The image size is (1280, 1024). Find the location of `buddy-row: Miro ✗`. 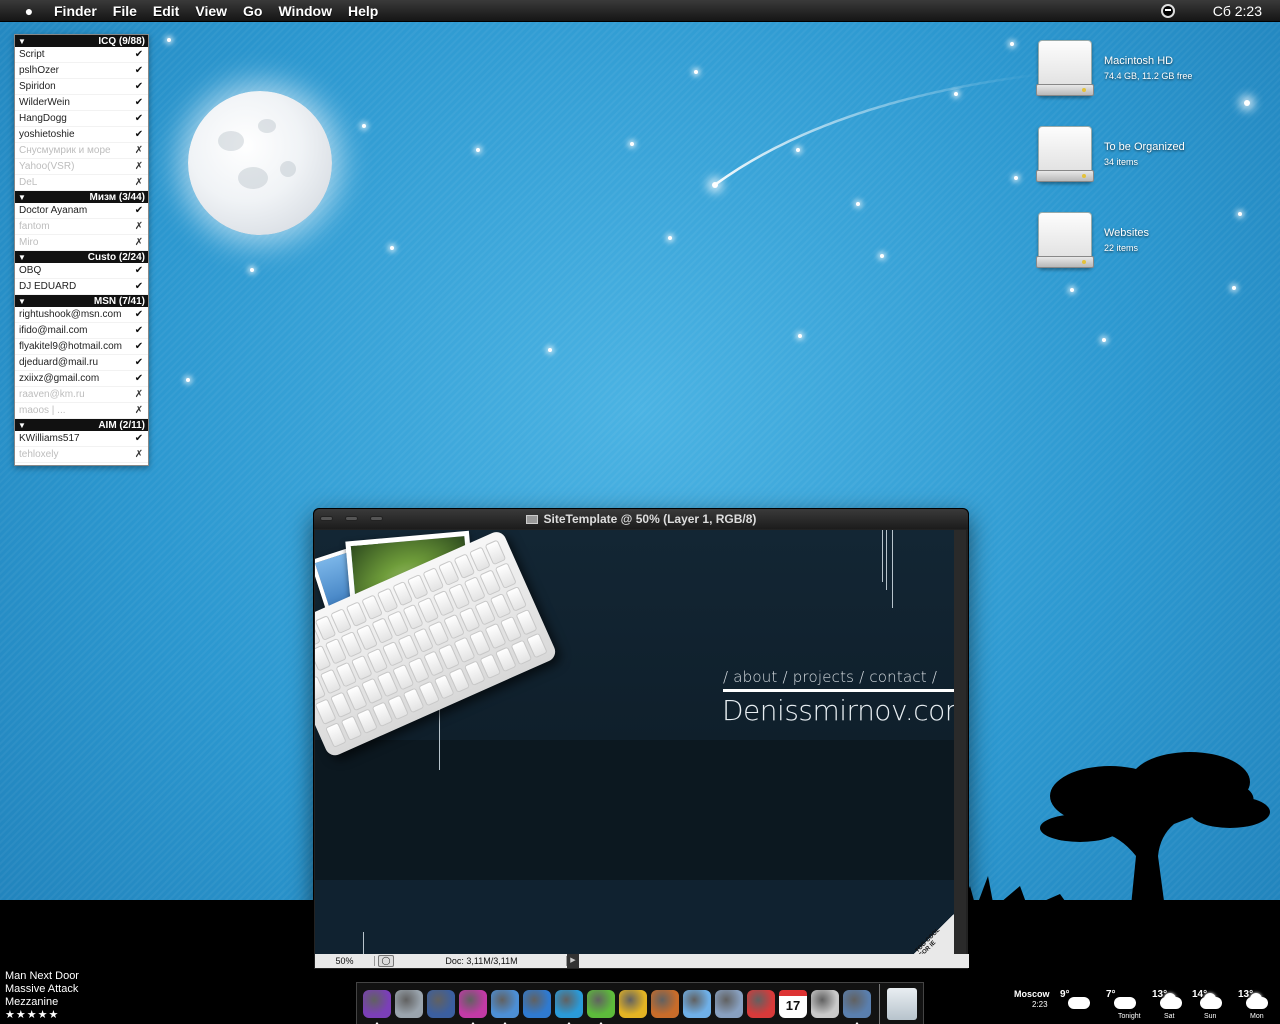

buddy-row: Miro ✗ is located at coordinates (81, 243).